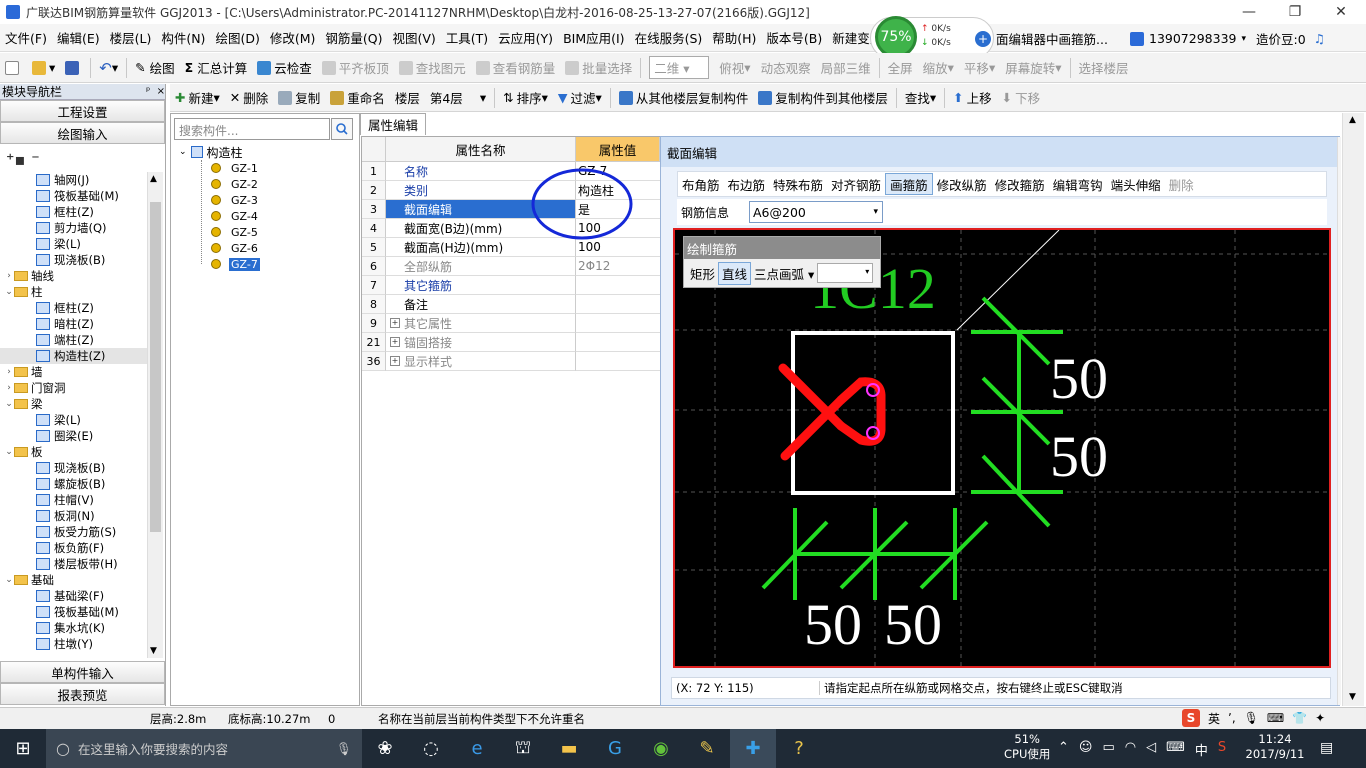  What do you see at coordinates (701, 184) in the screenshot?
I see `section-tool-button: 布角筋` at bounding box center [701, 184].